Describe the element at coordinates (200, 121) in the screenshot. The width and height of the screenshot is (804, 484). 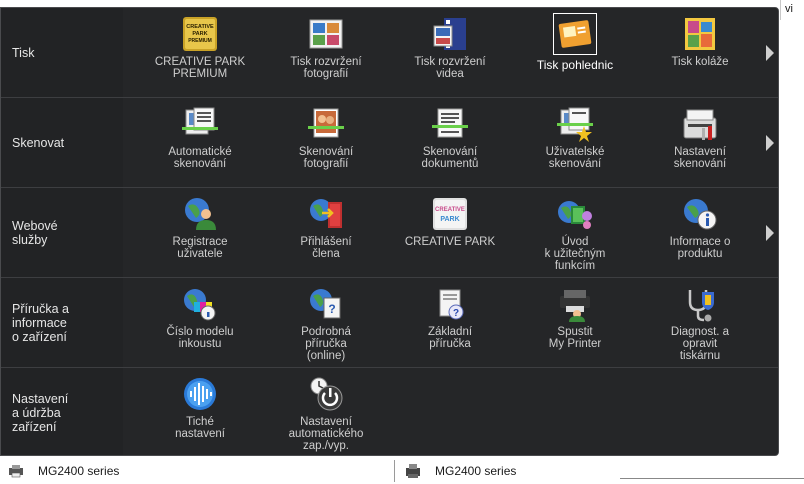
I see `auto-scan-icon` at that location.